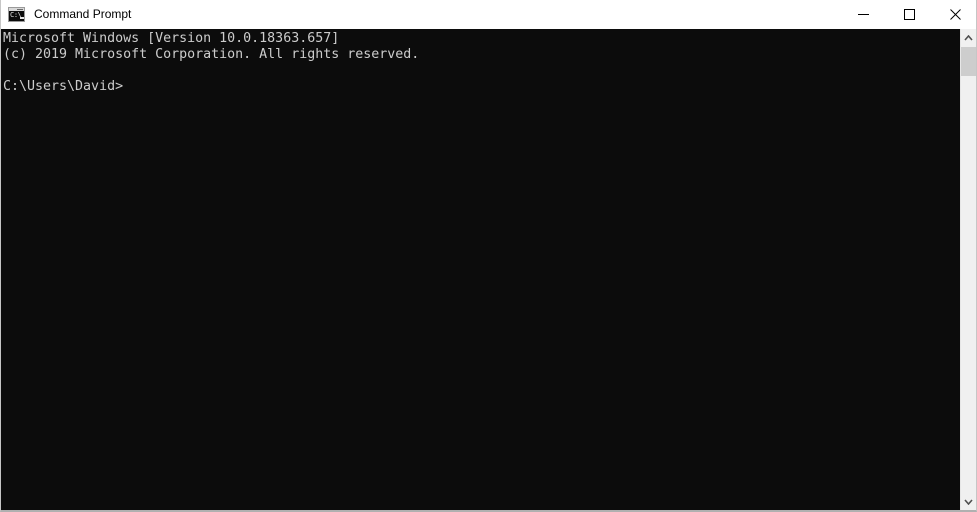 This screenshot has width=977, height=512. What do you see at coordinates (22, 18) in the screenshot?
I see `icon-cursor-block` at bounding box center [22, 18].